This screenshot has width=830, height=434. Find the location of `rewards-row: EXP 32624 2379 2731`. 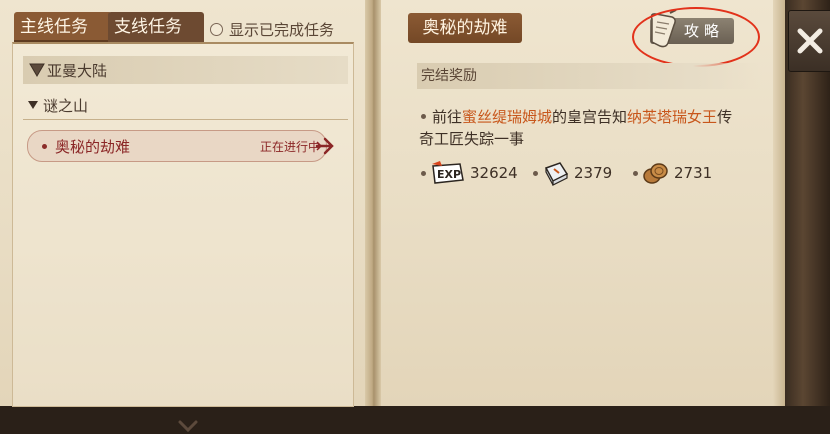

rewards-row: EXP 32624 2379 2731 is located at coordinates (589, 173).